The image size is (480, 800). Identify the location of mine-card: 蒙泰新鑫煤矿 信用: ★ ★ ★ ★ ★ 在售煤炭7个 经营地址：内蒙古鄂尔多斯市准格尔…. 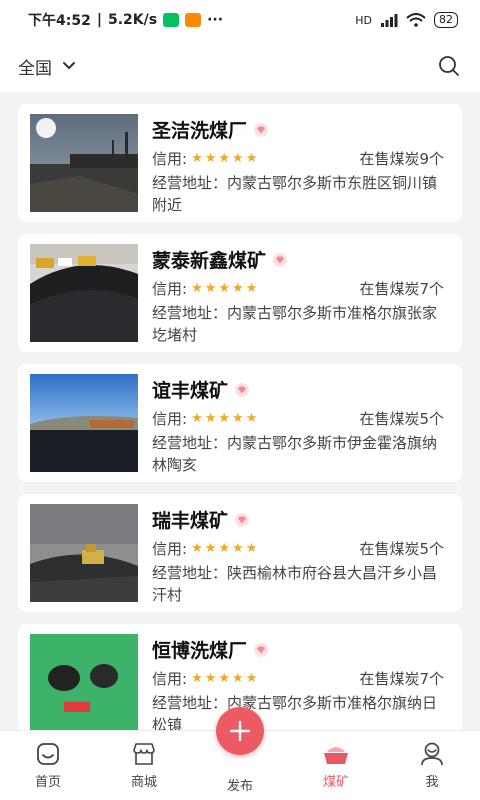
(240, 293).